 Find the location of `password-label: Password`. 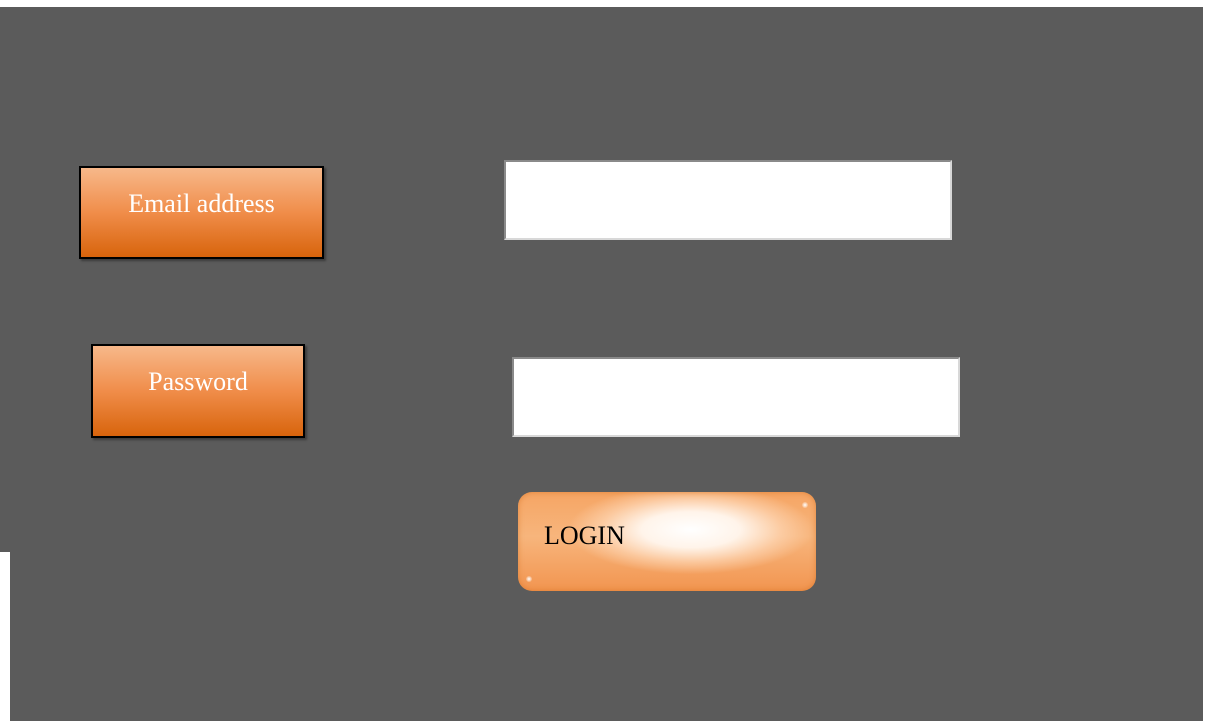

password-label: Password is located at coordinates (198, 391).